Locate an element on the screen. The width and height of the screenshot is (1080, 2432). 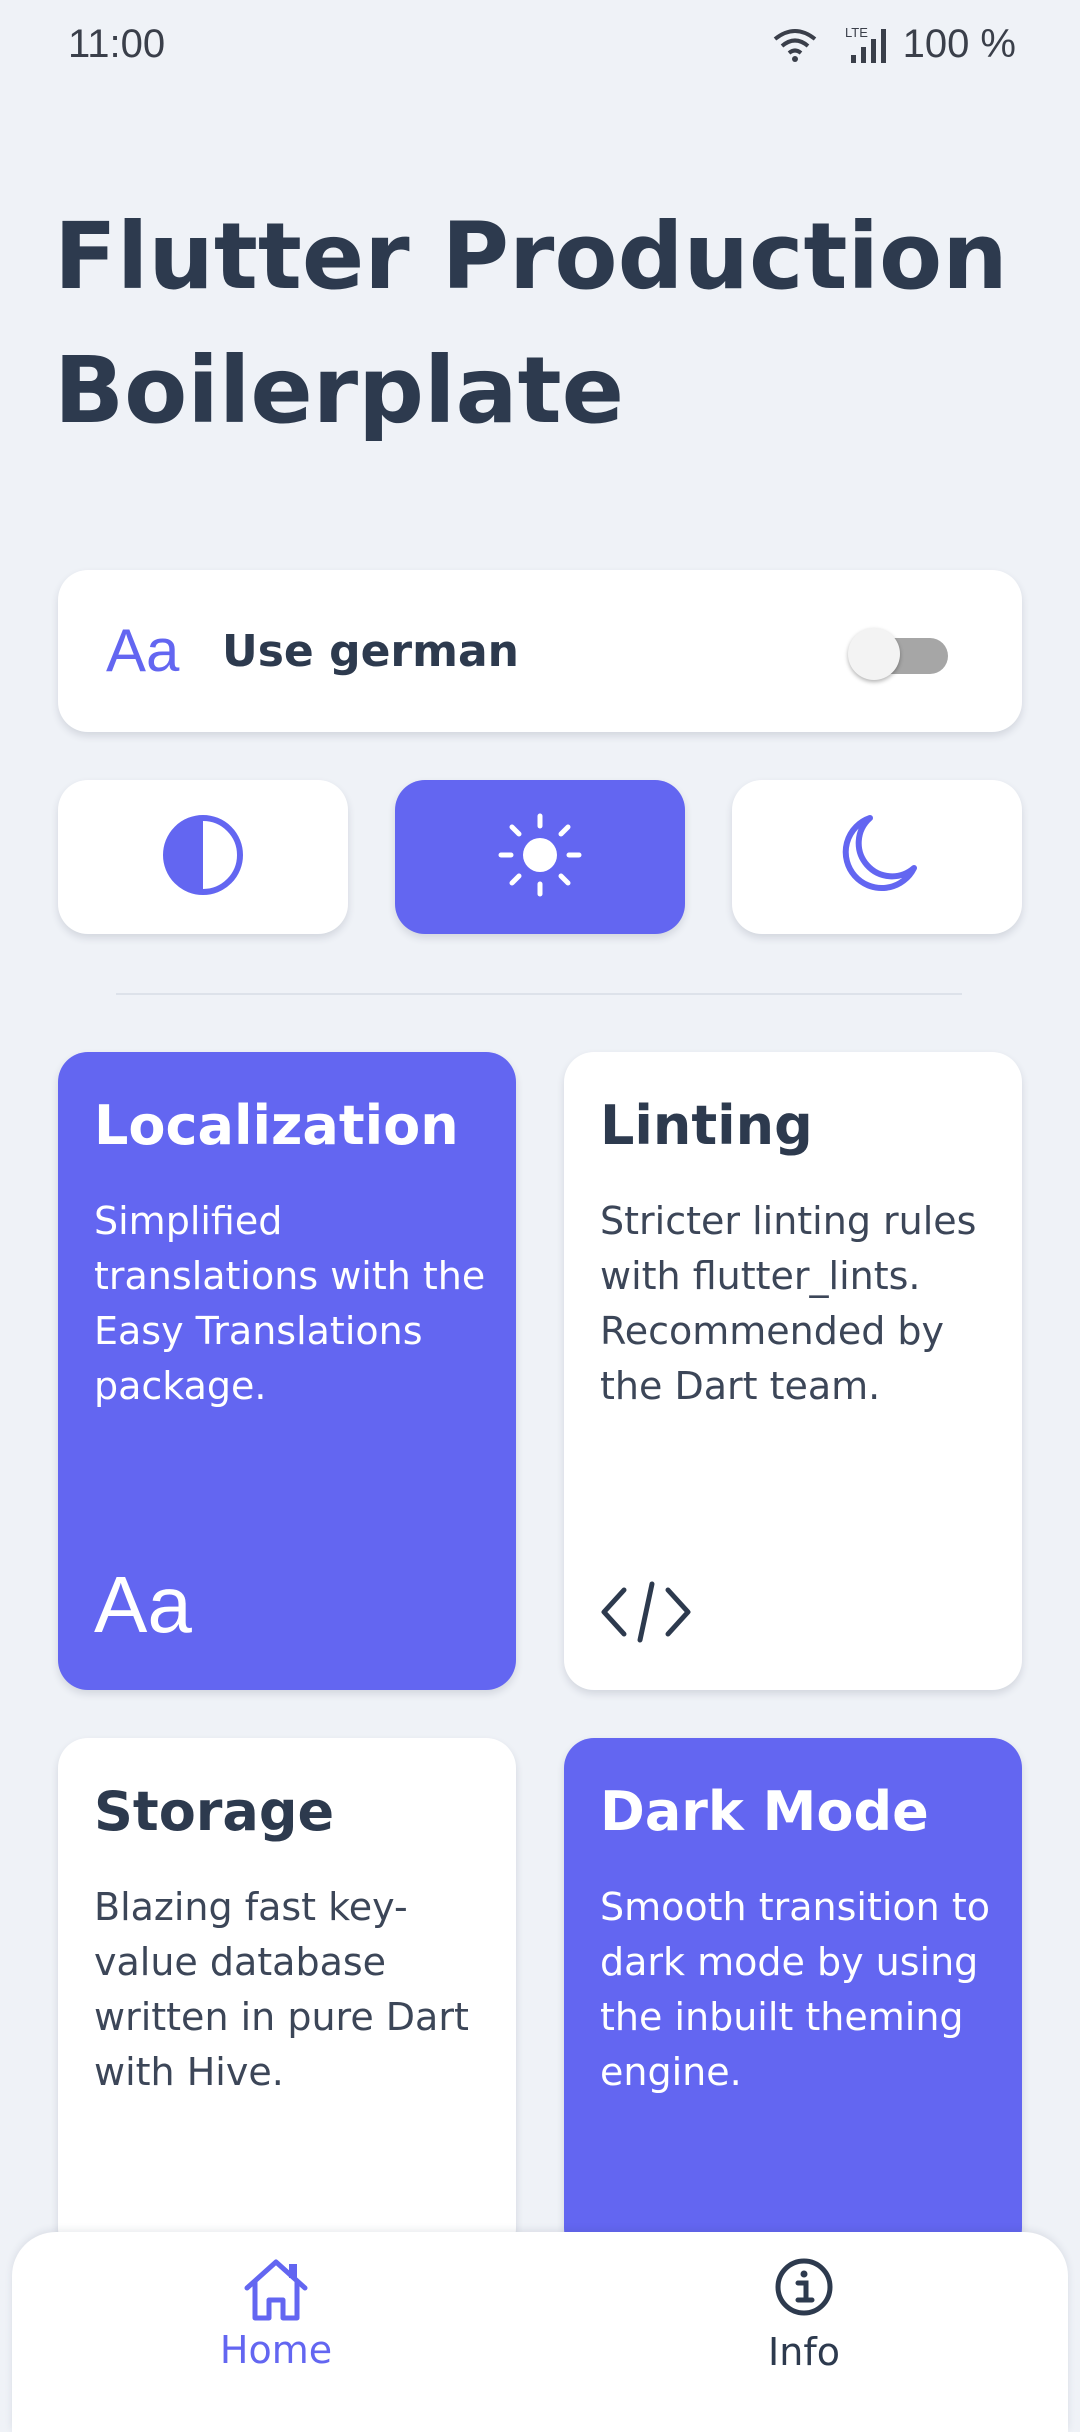
nav-item-home: Home is located at coordinates (276, 2321).